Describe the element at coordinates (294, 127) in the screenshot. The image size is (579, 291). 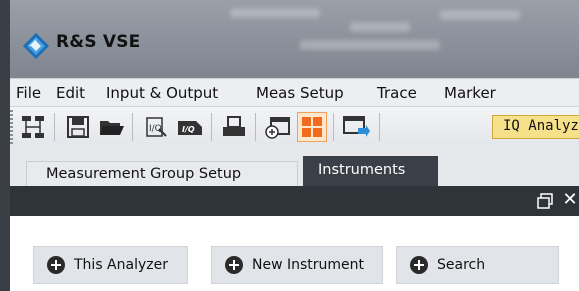
I see `toolbar: I/Q I/Q IQ Analyz` at that location.